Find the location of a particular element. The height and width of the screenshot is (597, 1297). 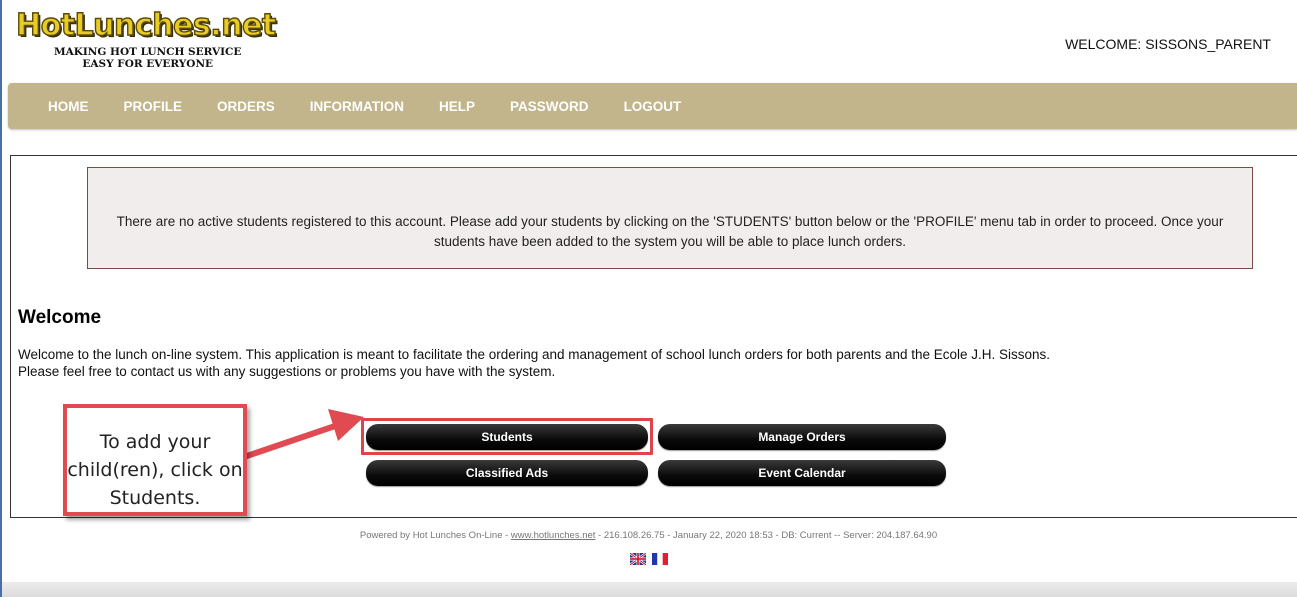

logo-tagline-line1: MAKING HOT LUNCH SERVICE is located at coordinates (148, 52).